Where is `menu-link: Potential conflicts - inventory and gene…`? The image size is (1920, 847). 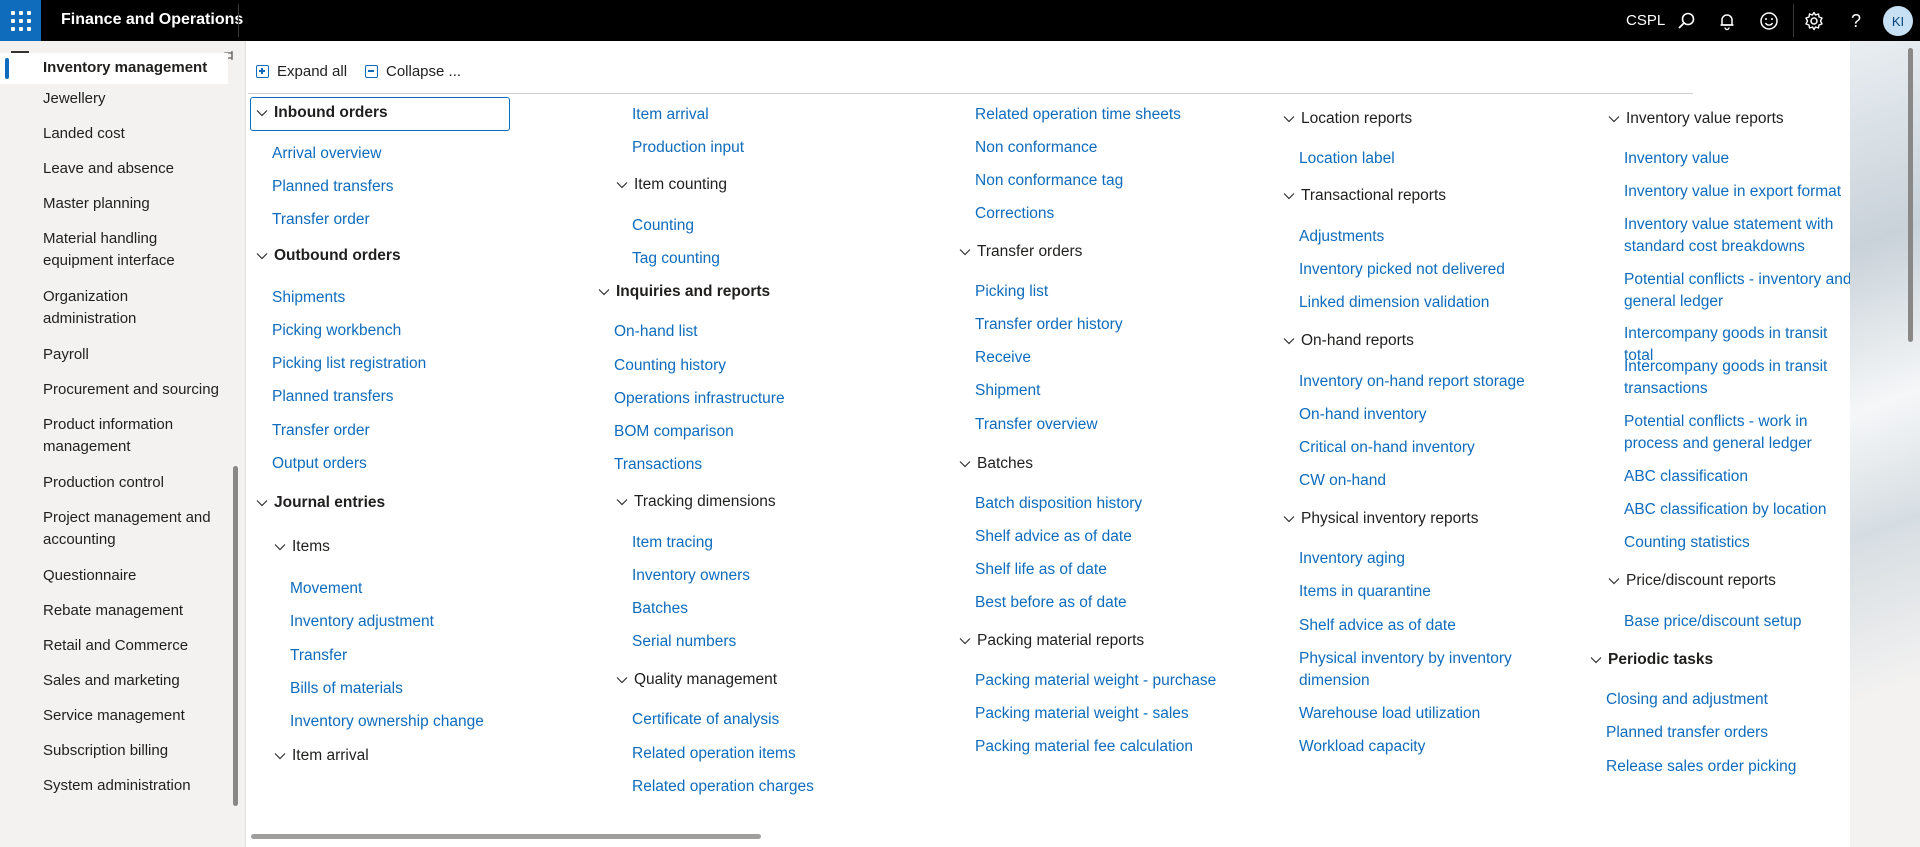 menu-link: Potential conflicts - inventory and gene… is located at coordinates (1737, 291).